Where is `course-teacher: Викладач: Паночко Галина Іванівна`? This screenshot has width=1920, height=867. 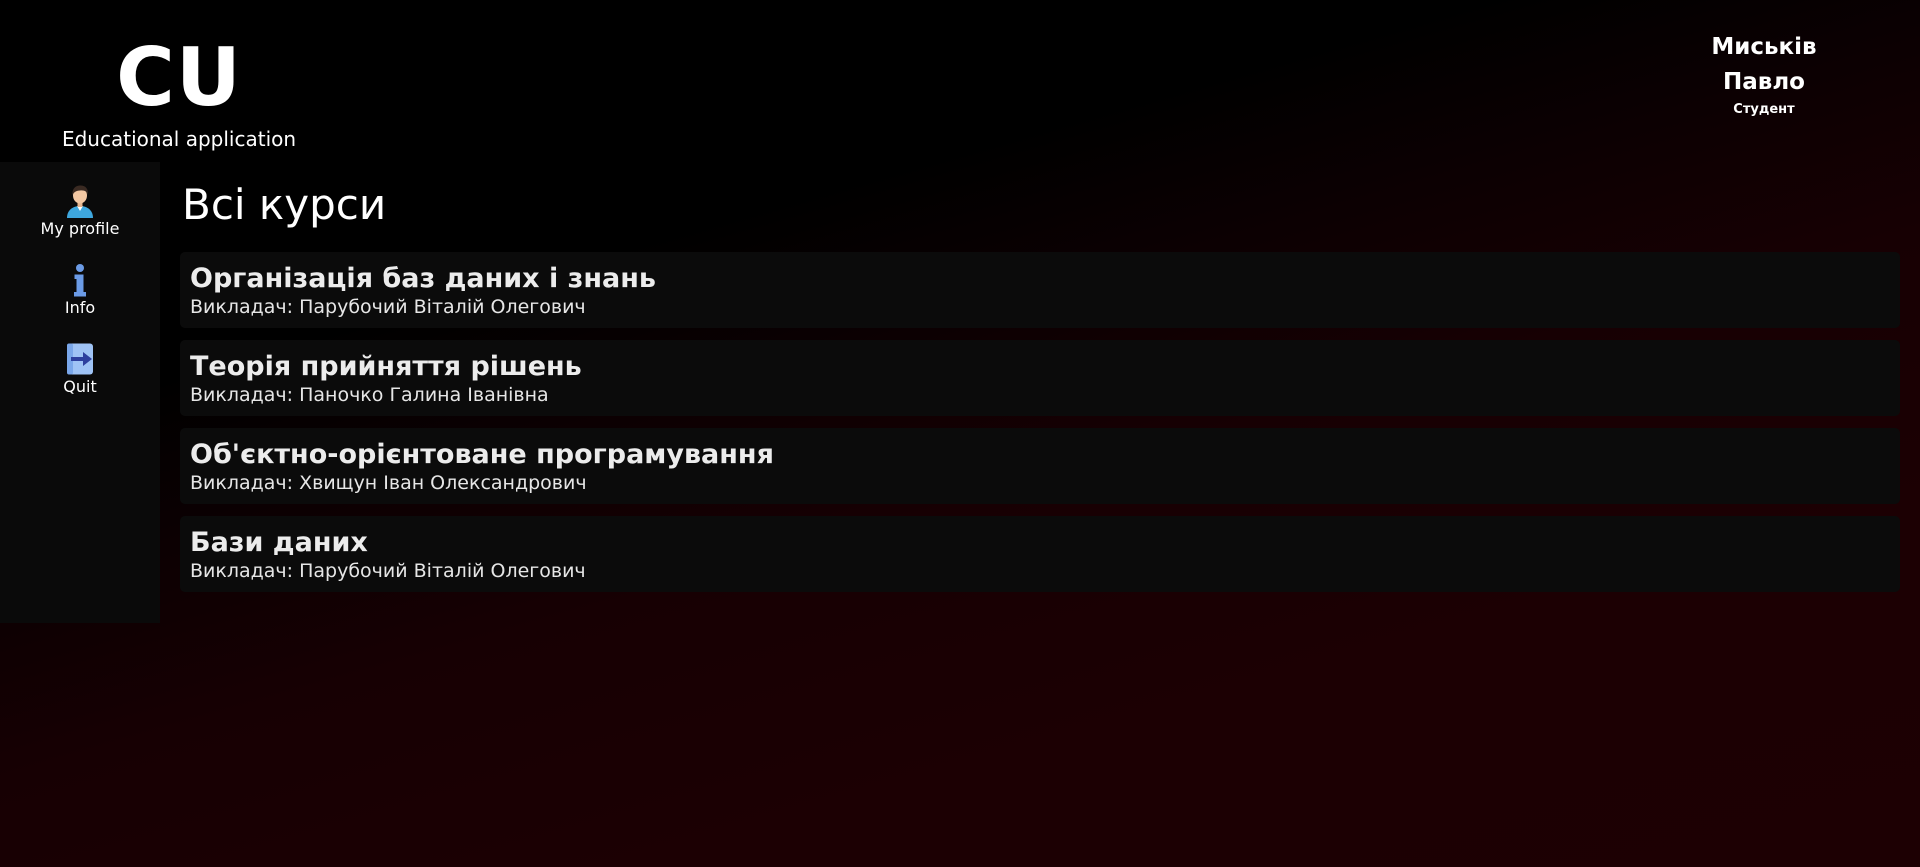
course-teacher: Викладач: Паночко Галина Іванівна is located at coordinates (1040, 395).